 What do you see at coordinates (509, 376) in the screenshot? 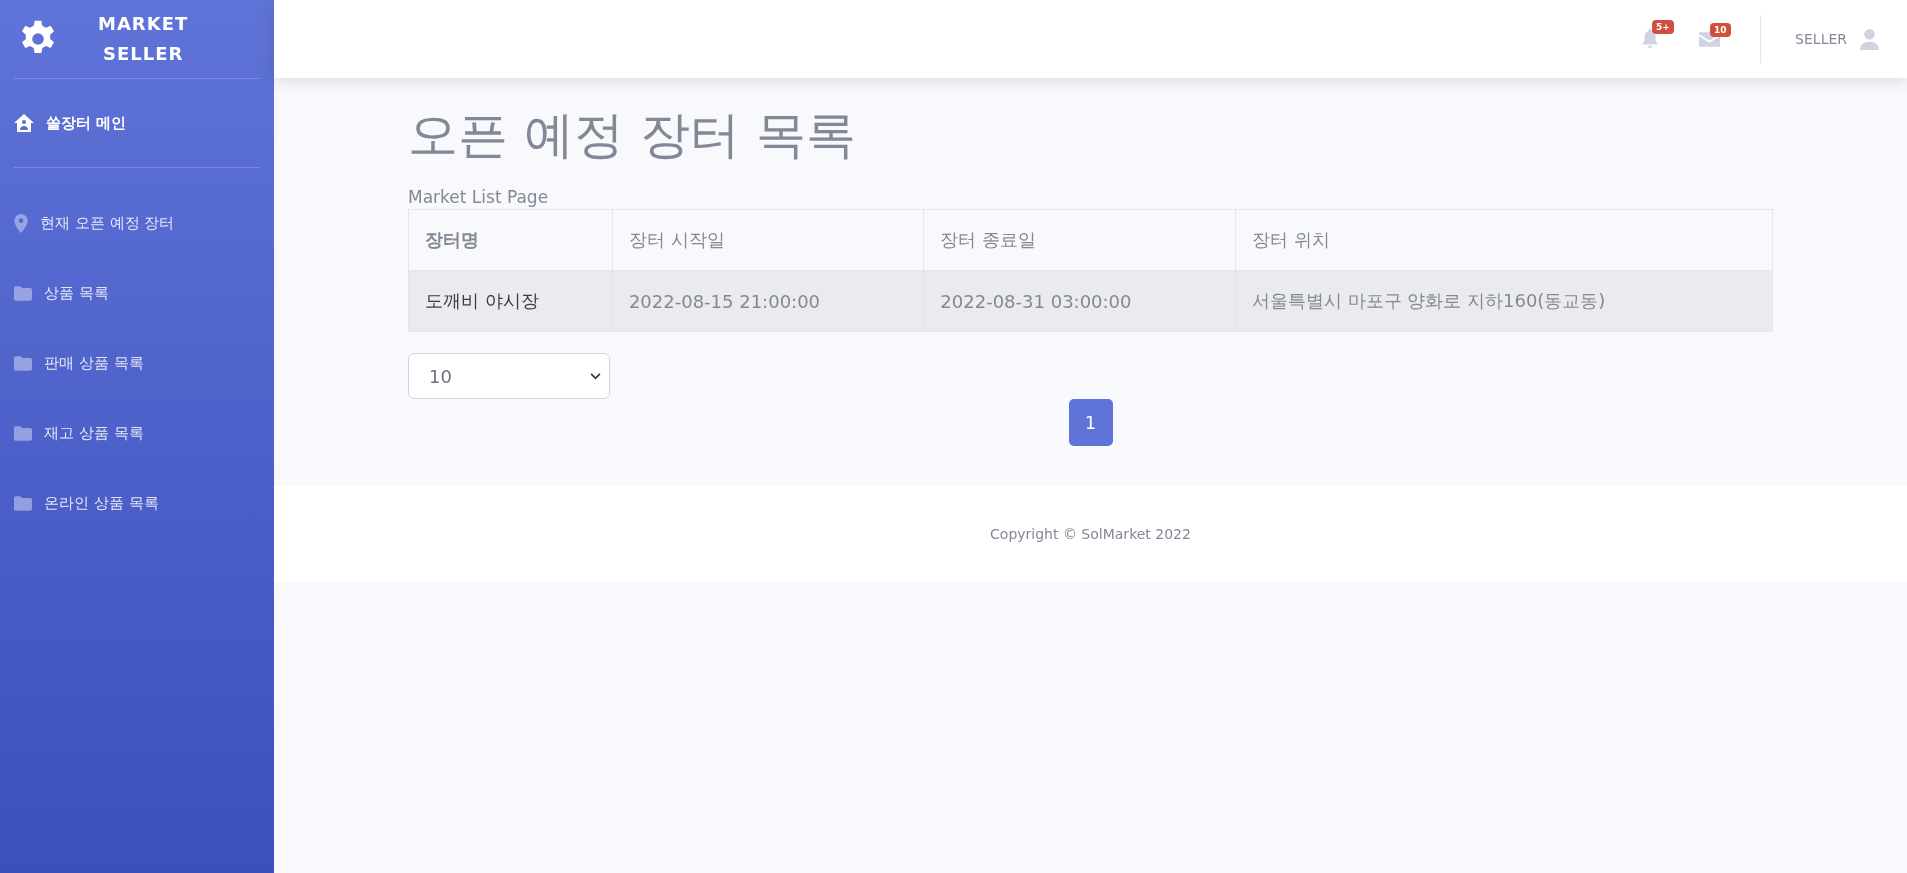
I see `page-size-select: 10` at bounding box center [509, 376].